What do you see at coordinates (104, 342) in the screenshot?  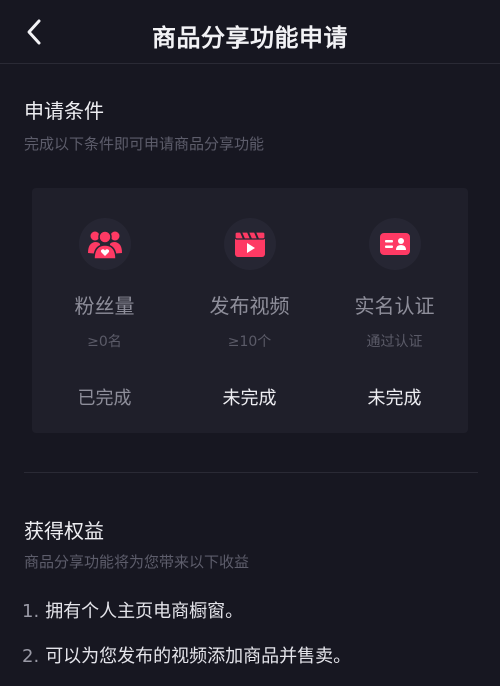 I see `condition-requirement: ≥0名` at bounding box center [104, 342].